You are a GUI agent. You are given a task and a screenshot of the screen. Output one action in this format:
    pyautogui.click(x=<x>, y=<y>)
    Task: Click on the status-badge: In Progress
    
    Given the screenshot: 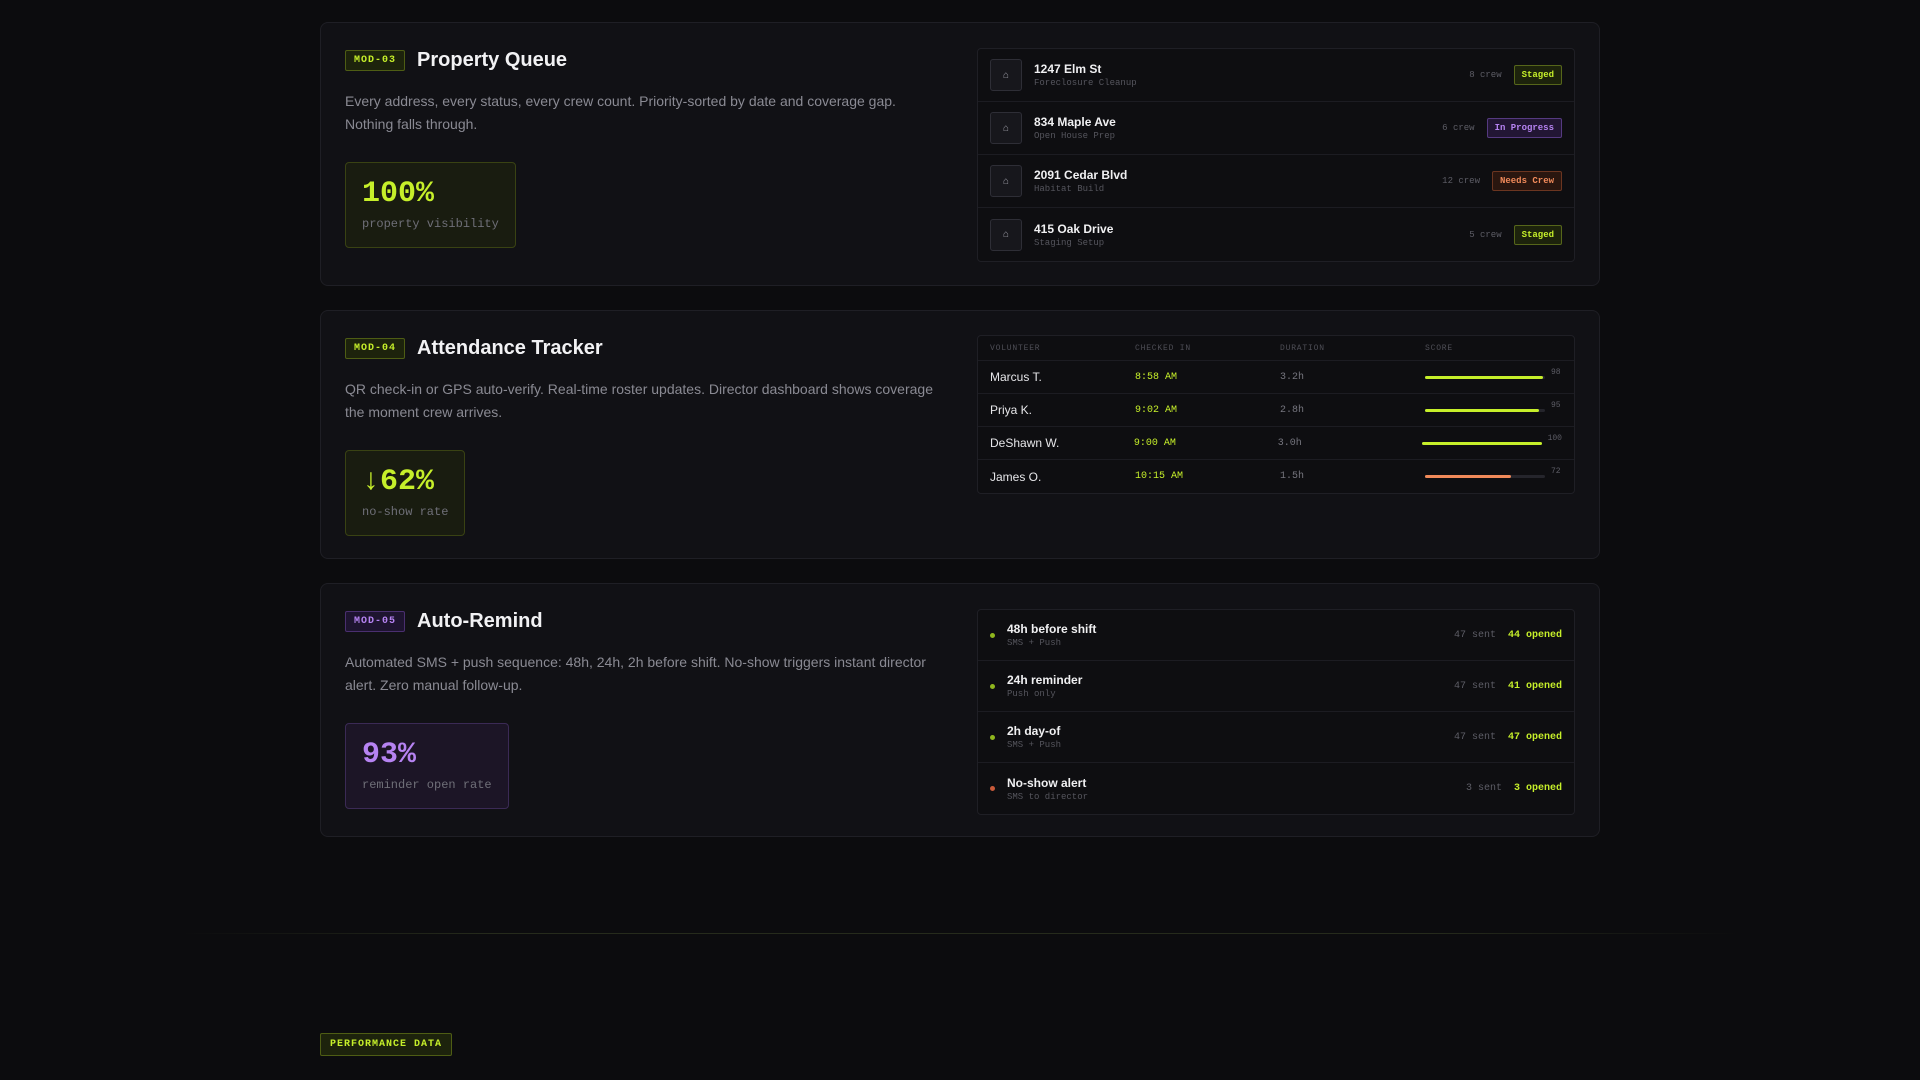 What is the action you would take?
    pyautogui.click(x=1524, y=128)
    